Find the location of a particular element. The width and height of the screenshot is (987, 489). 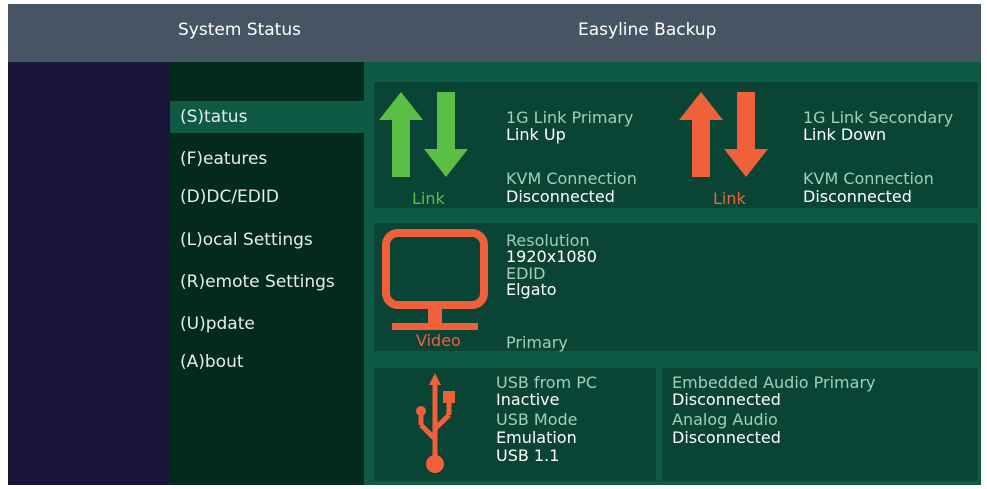

video-icon-label: Video is located at coordinates (438, 340).